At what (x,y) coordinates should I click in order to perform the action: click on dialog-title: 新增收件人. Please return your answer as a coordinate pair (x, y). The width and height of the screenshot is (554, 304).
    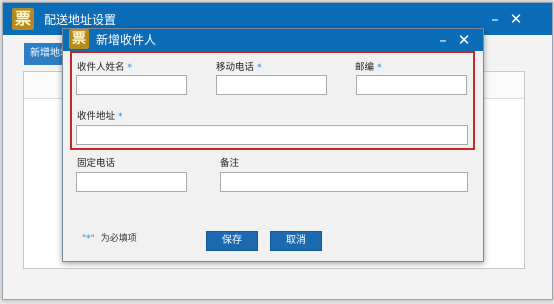
    Looking at the image, I should click on (126, 40).